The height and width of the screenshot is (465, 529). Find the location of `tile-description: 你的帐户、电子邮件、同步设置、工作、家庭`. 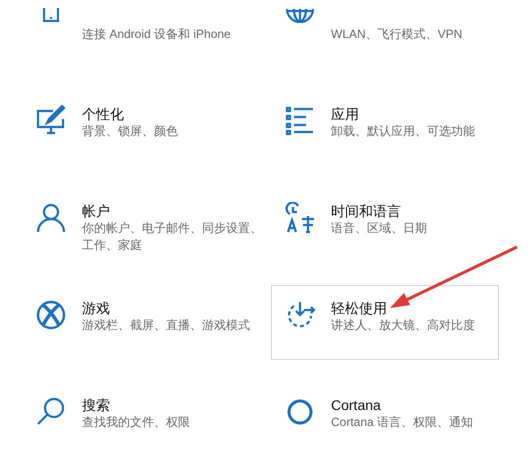

tile-description: 你的帐户、电子邮件、同步设置、工作、家庭 is located at coordinates (172, 237).